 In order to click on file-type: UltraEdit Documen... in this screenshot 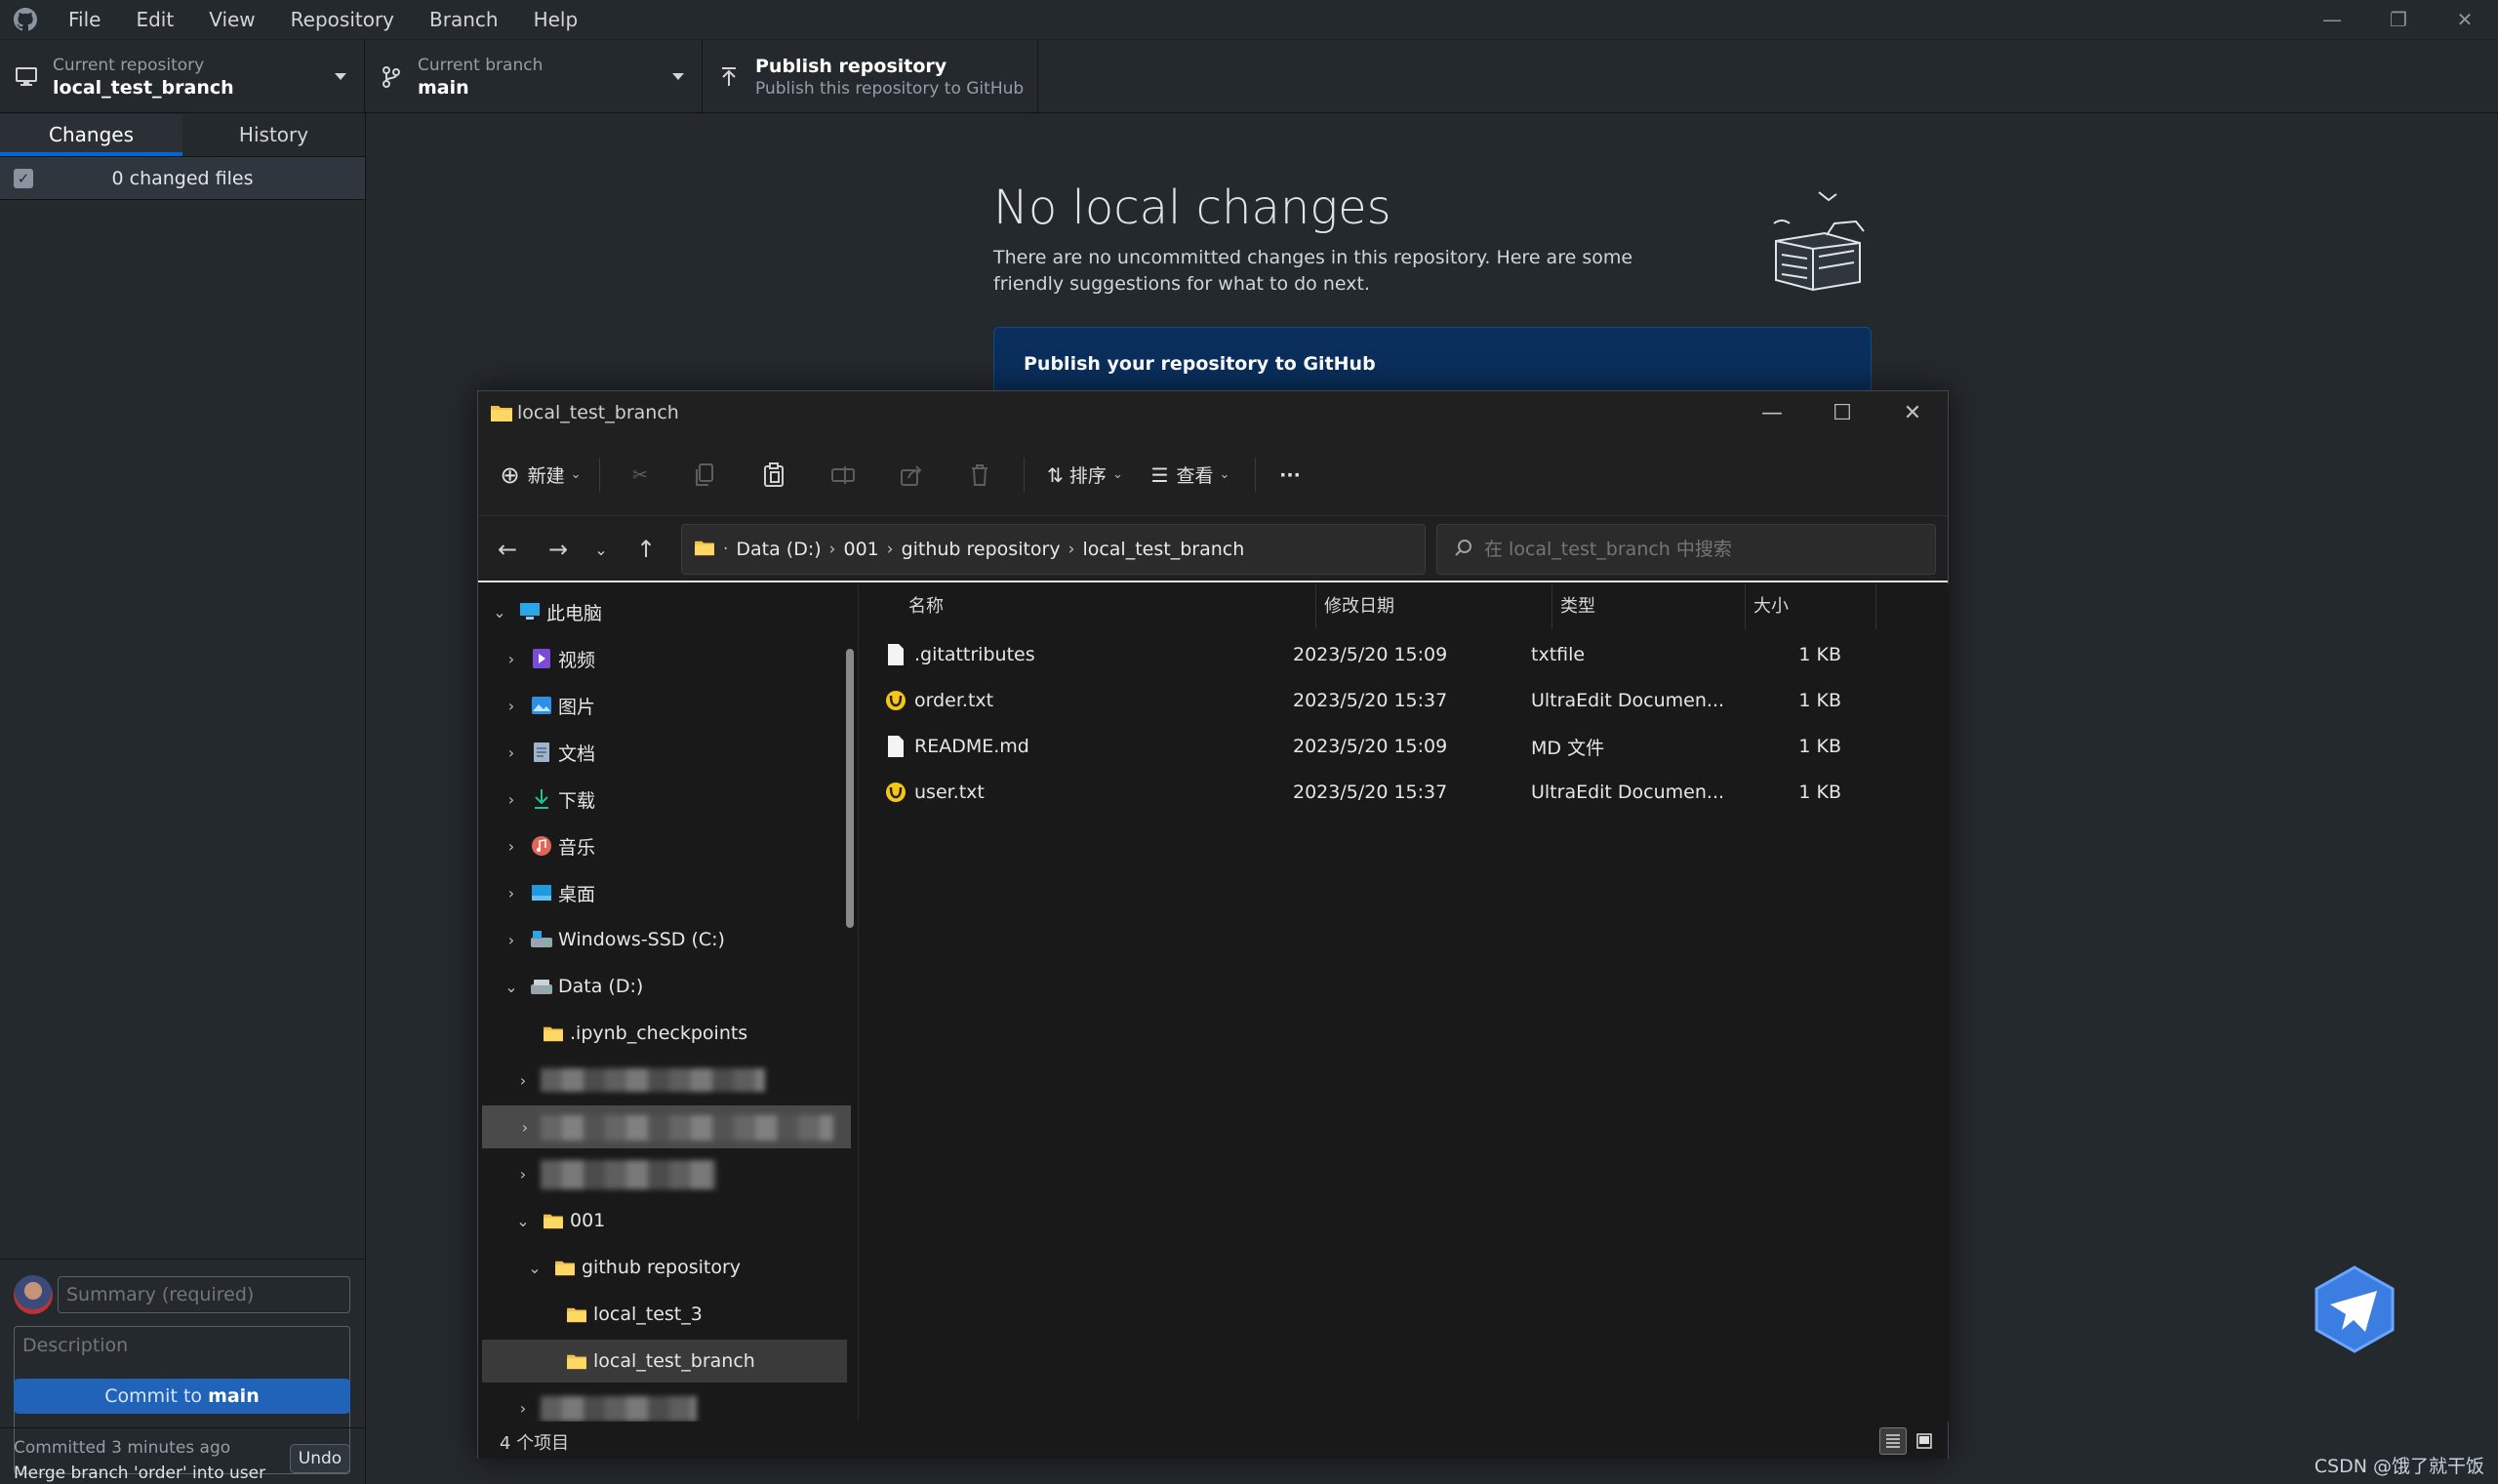, I will do `click(1628, 792)`.